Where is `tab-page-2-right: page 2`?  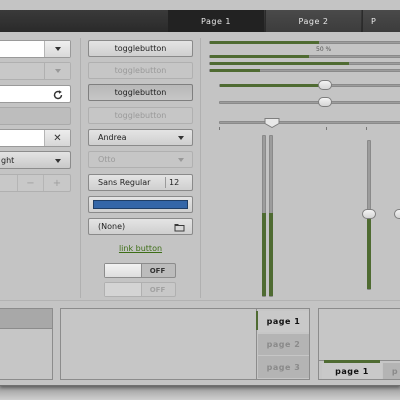 tab-page-2-right: page 2 is located at coordinates (283, 344).